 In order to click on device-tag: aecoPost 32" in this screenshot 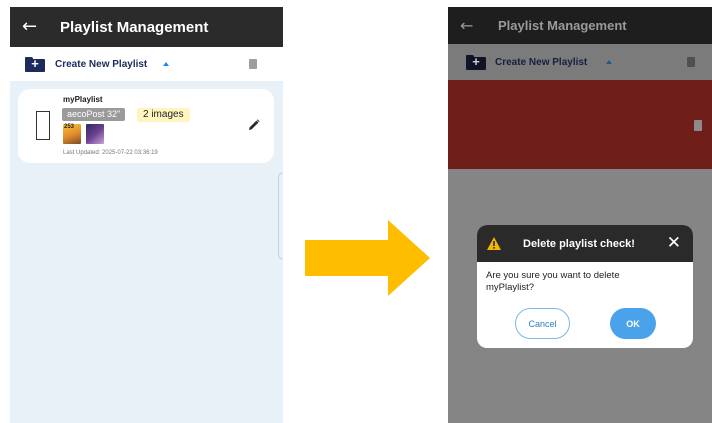, I will do `click(94, 114)`.